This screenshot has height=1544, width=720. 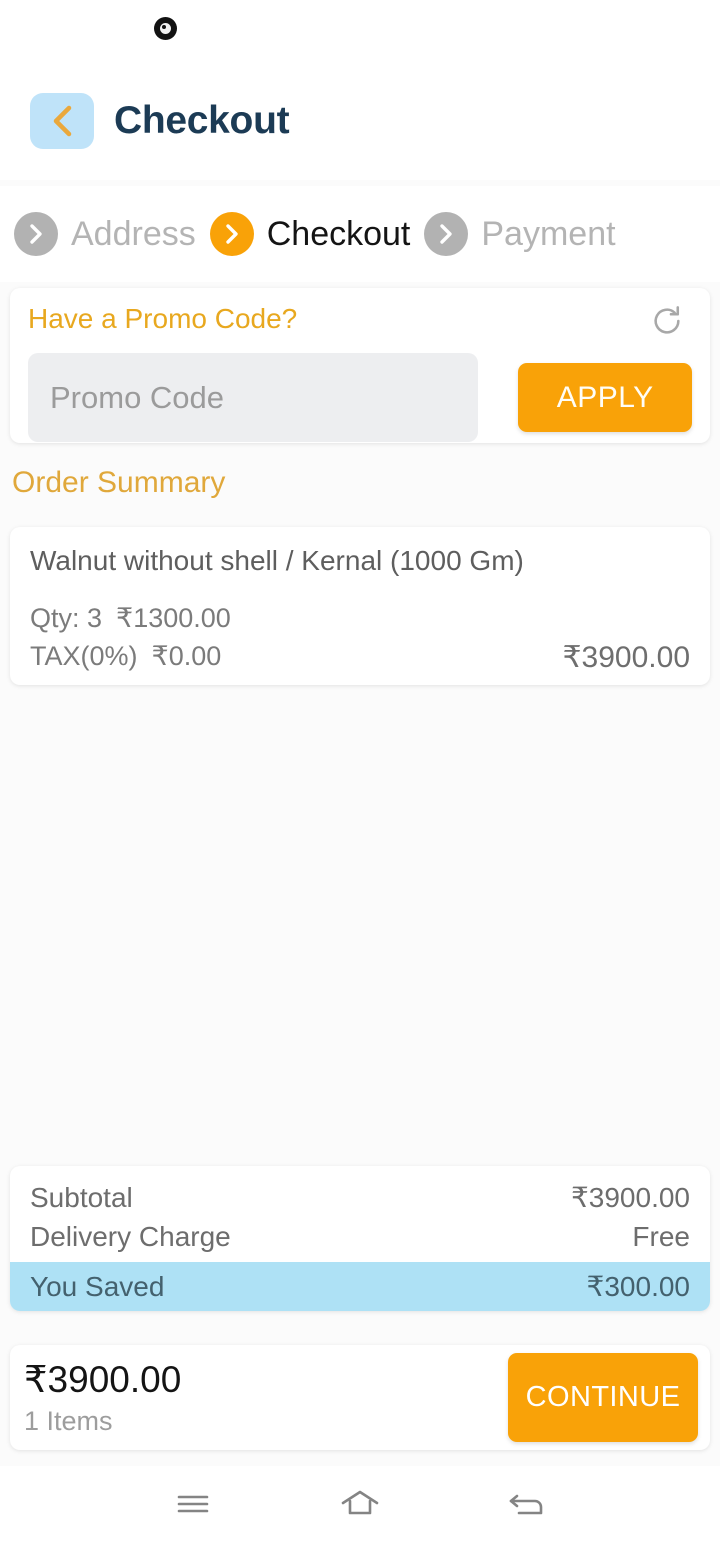 I want to click on home-button, so click(x=360, y=1505).